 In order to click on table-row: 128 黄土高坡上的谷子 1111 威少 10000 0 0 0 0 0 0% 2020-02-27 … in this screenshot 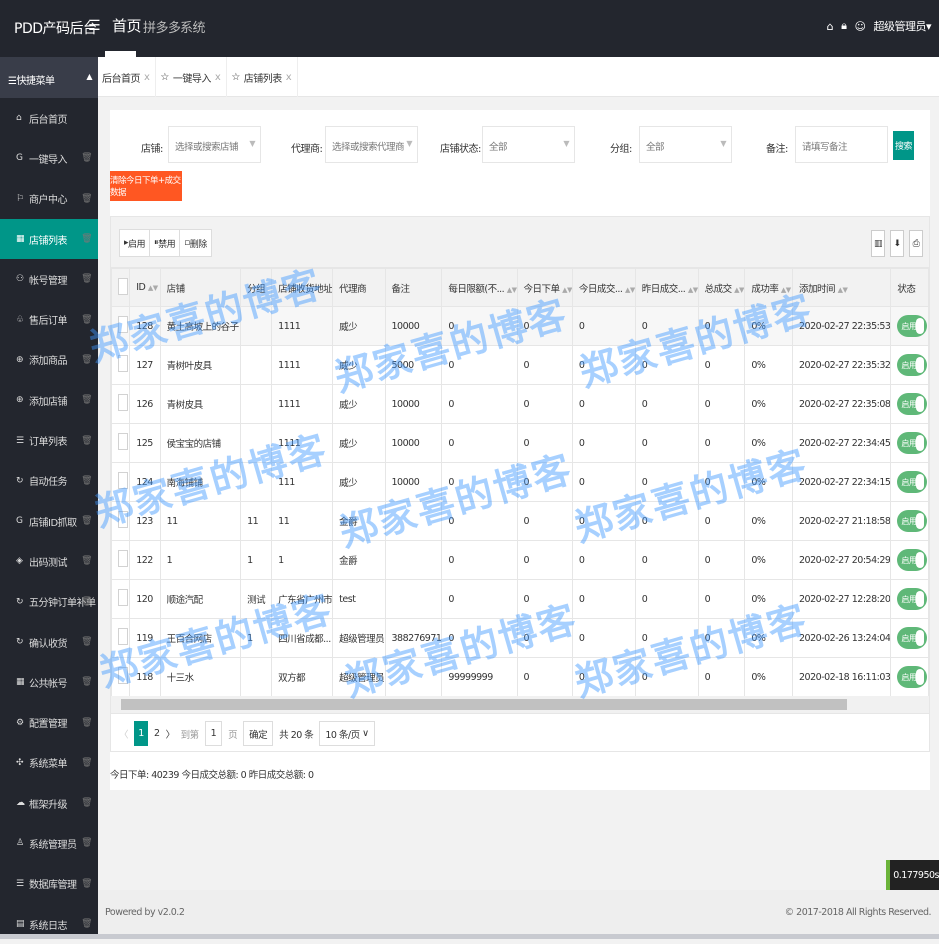, I will do `click(520, 326)`.